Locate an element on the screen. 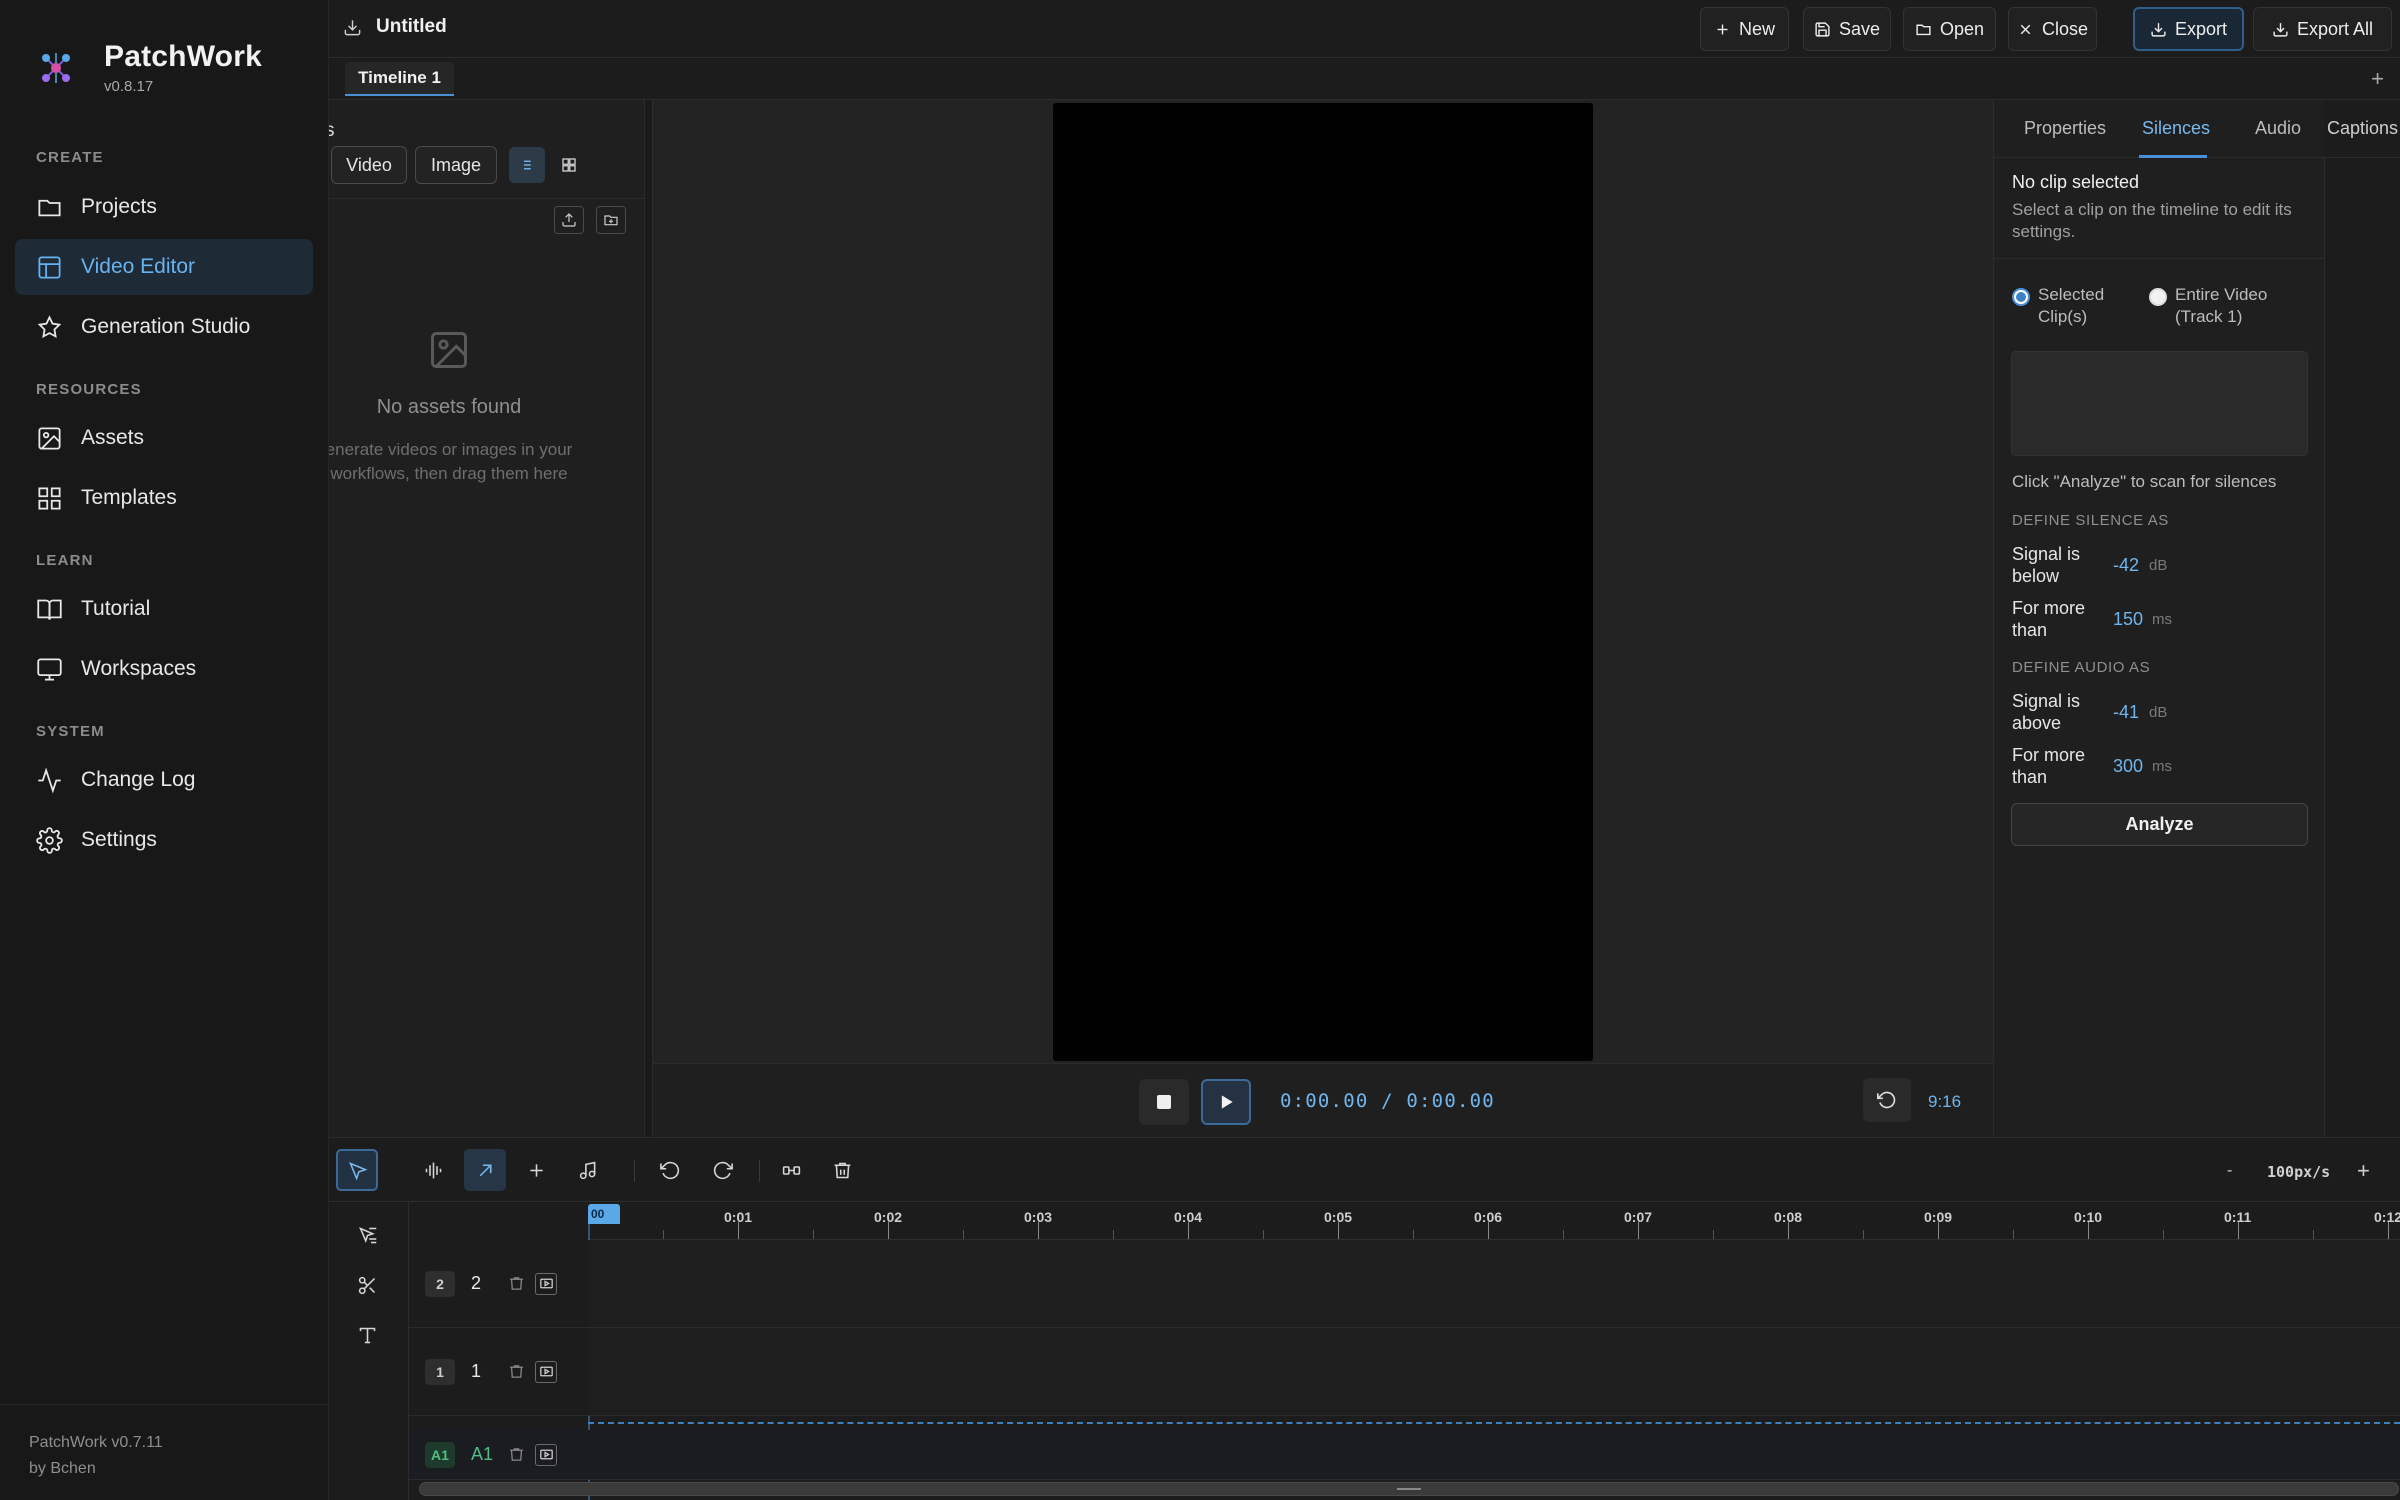 Image resolution: width=2400 pixels, height=1500 pixels. close-button: Close is located at coordinates (2052, 29).